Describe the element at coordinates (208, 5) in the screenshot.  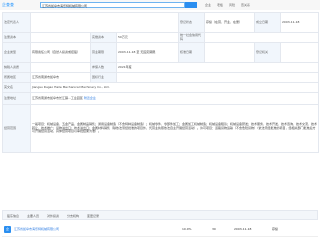
I see `nav-link-company: 企业` at that location.